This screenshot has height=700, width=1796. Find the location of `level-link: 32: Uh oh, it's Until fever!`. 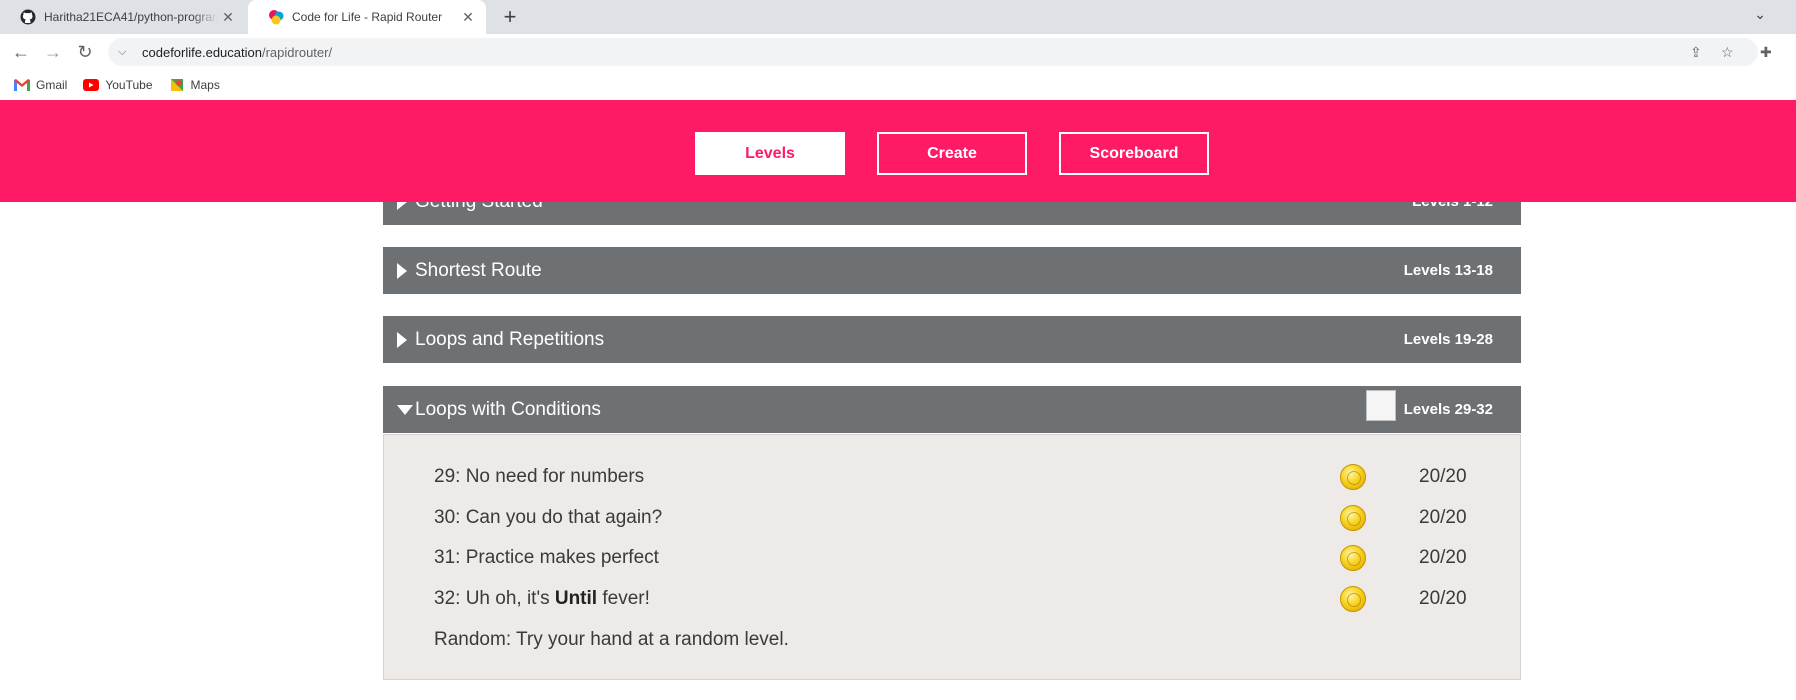

level-link: 32: Uh oh, it's Until fever! is located at coordinates (542, 599).